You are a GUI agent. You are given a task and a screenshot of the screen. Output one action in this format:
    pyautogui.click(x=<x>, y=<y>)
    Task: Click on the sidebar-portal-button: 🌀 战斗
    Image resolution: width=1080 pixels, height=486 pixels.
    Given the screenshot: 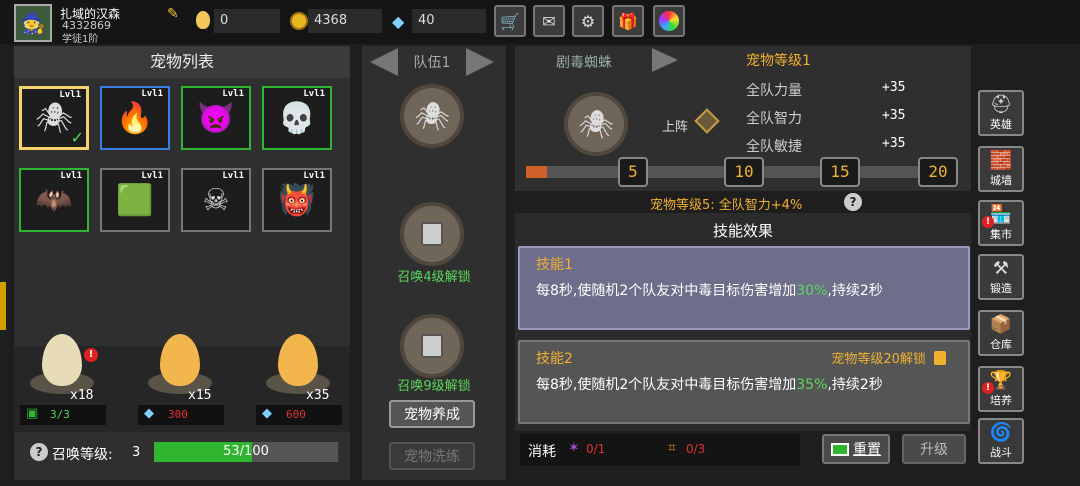 What is the action you would take?
    pyautogui.click(x=1001, y=441)
    